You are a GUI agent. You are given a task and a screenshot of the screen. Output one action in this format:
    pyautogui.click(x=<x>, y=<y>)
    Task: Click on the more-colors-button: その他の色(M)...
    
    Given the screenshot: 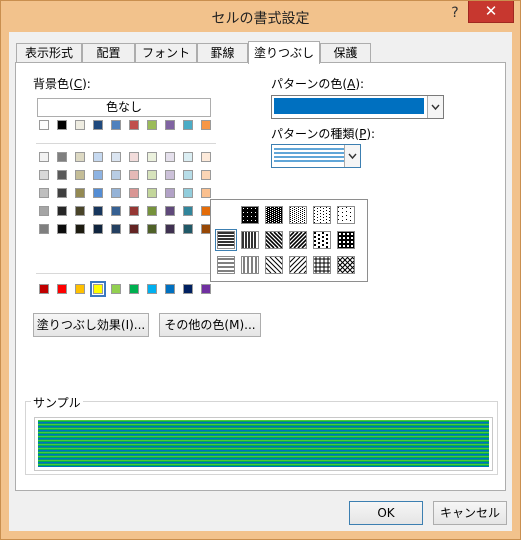 What is the action you would take?
    pyautogui.click(x=210, y=325)
    